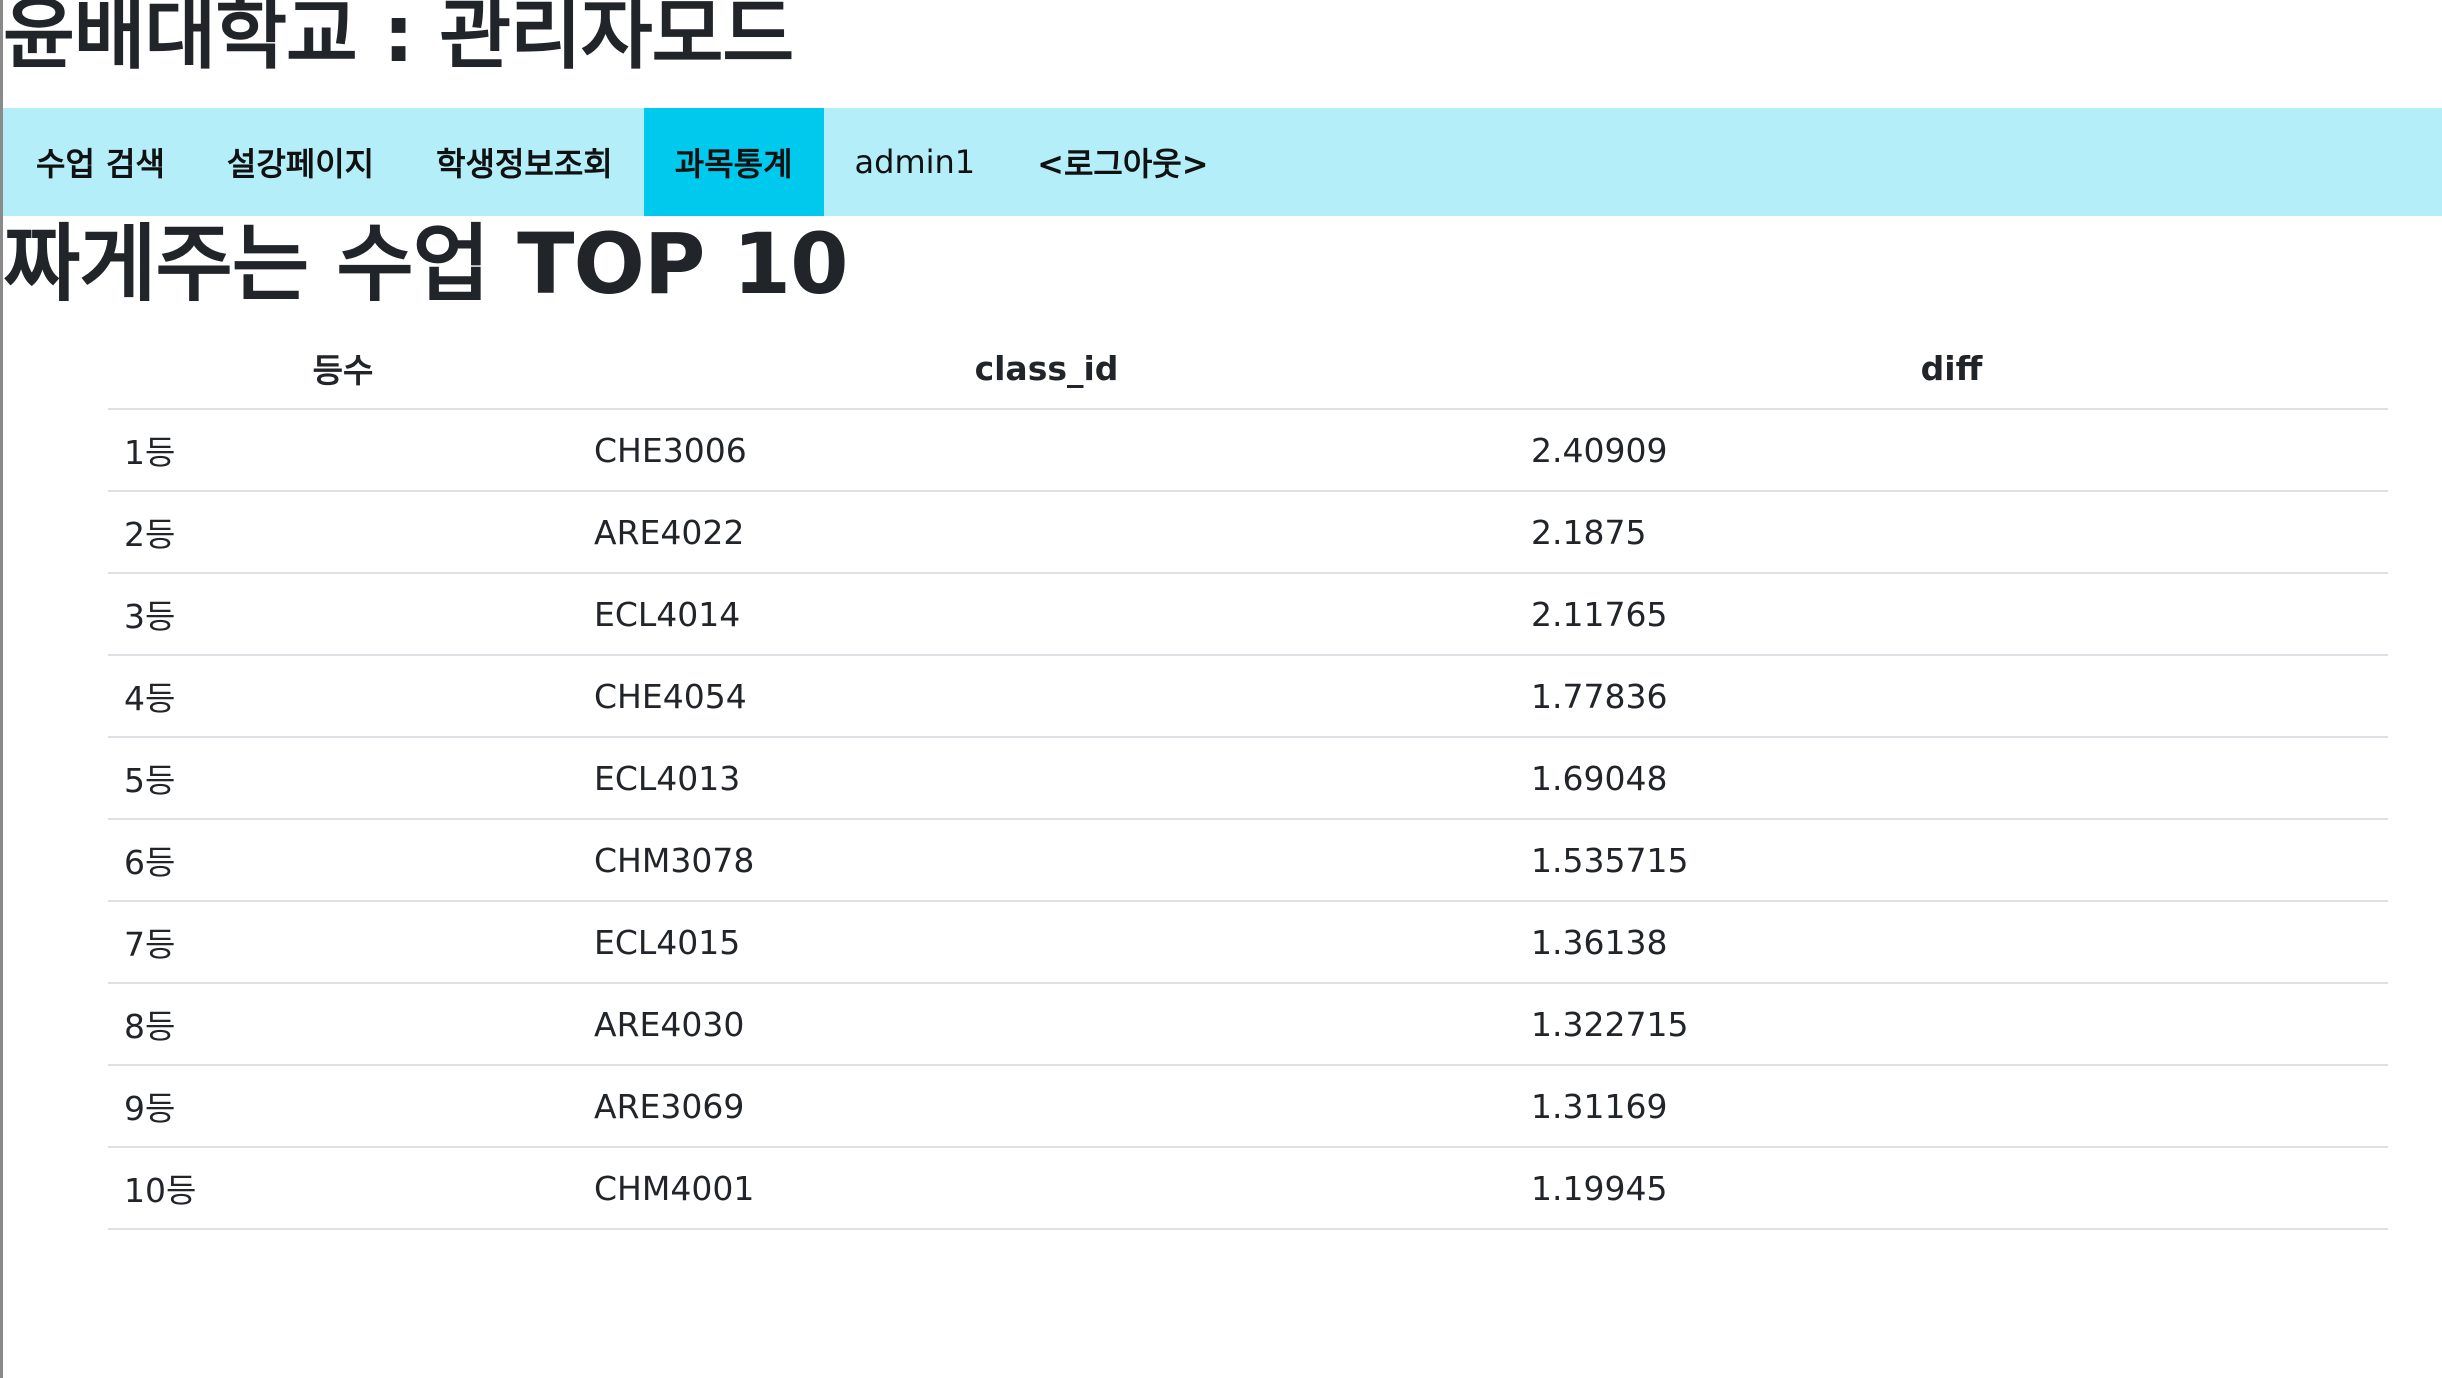 This screenshot has width=2442, height=1378. I want to click on section-title: 짜게주는 수업 TOP 10, so click(426, 264).